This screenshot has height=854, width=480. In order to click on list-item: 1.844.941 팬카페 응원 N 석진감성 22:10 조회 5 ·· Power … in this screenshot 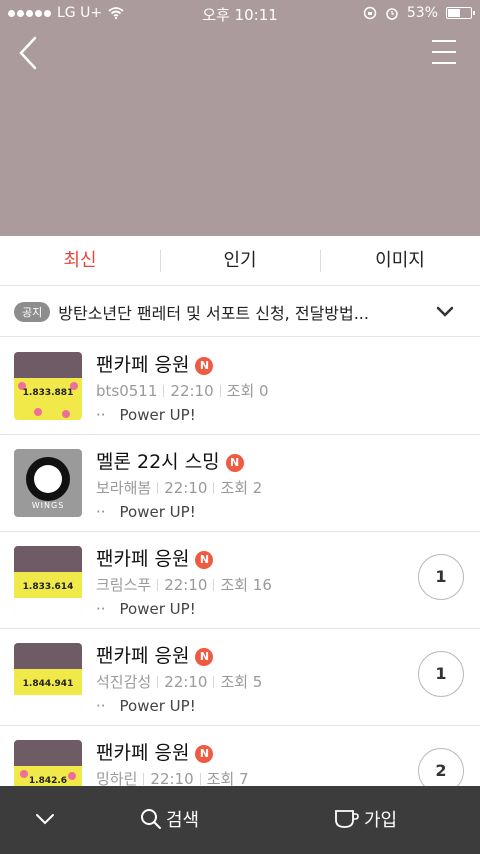, I will do `click(240, 677)`.